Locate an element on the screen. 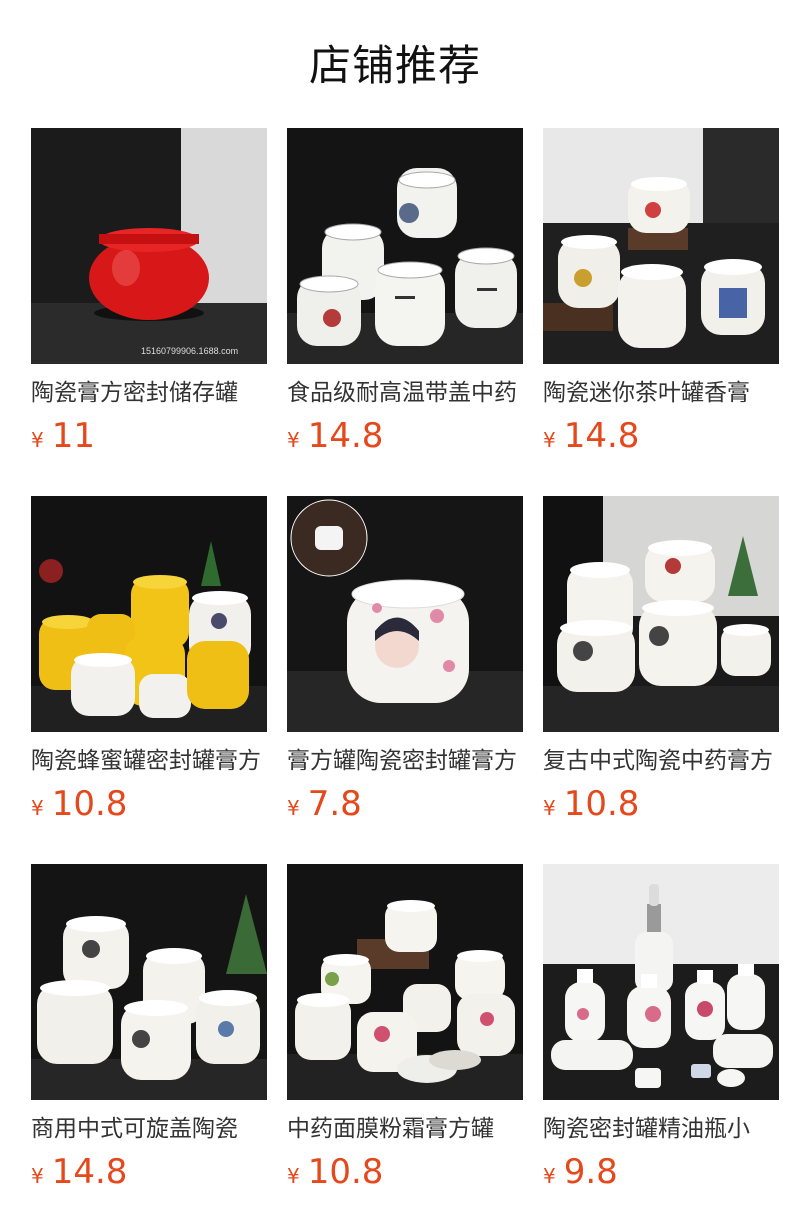  product-title: 食品级耐高温带盖中药 is located at coordinates (405, 393).